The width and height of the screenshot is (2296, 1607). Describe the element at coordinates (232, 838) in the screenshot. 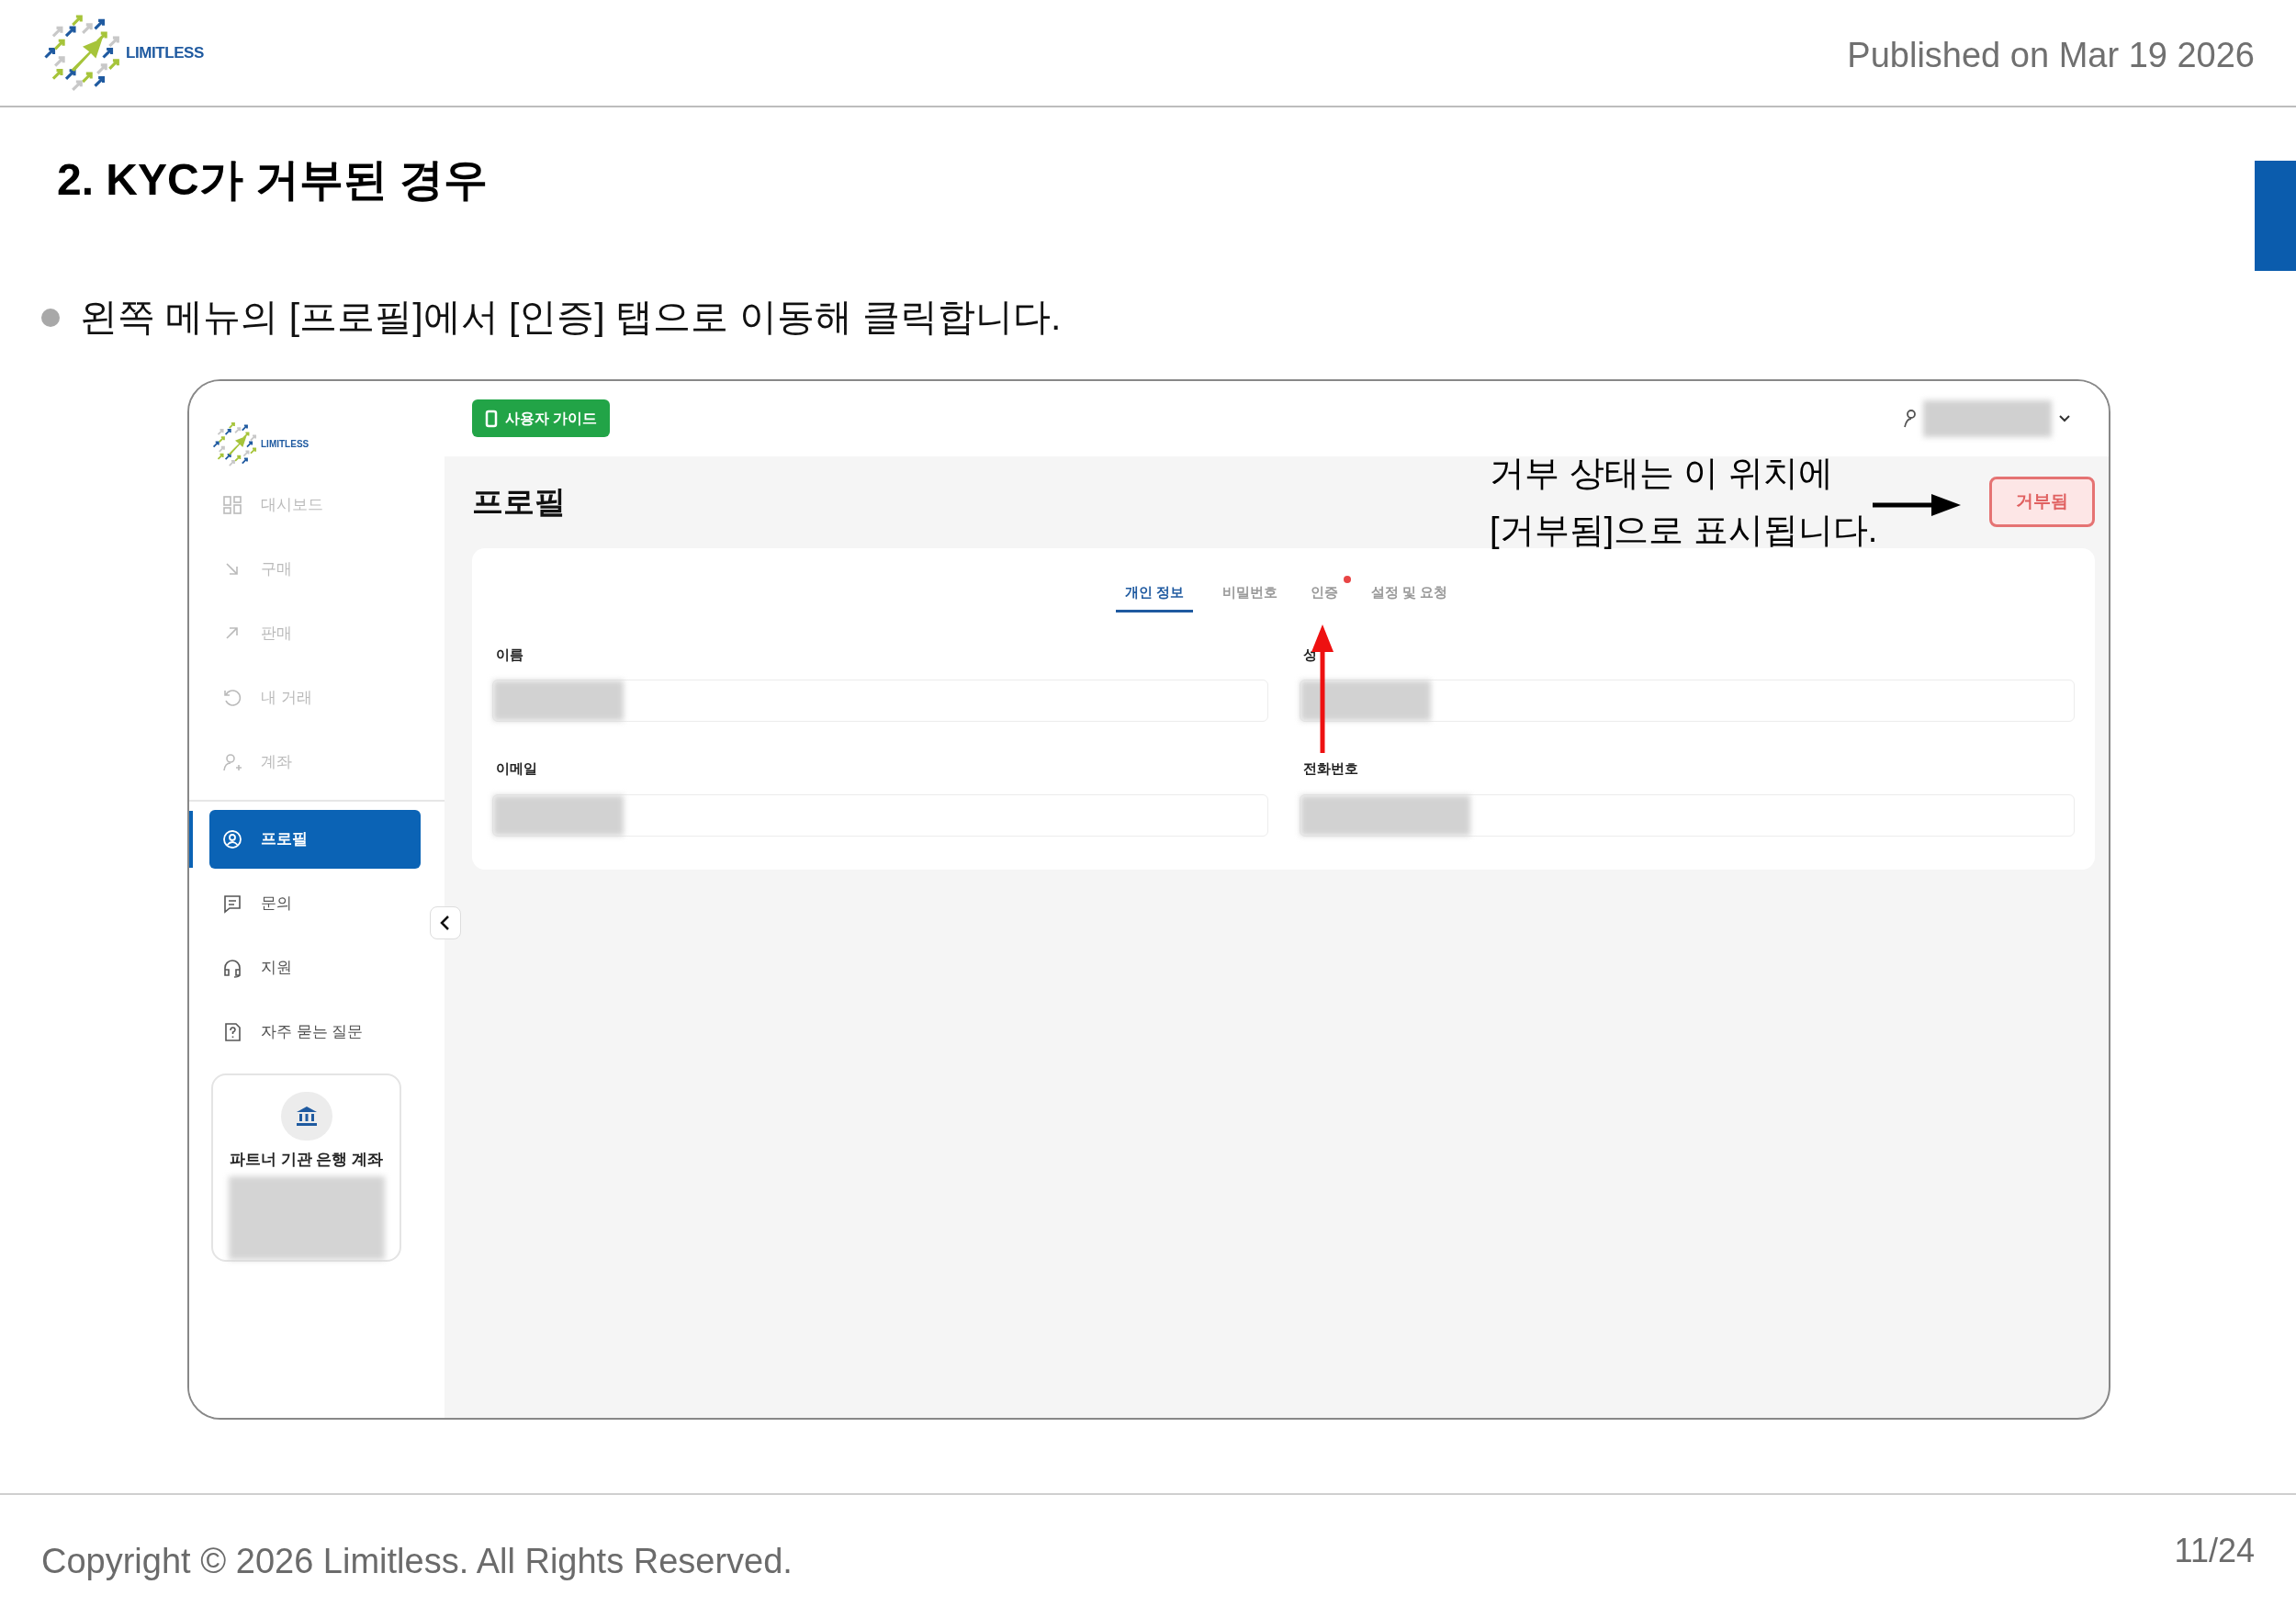

I see `user-circle-icon` at that location.